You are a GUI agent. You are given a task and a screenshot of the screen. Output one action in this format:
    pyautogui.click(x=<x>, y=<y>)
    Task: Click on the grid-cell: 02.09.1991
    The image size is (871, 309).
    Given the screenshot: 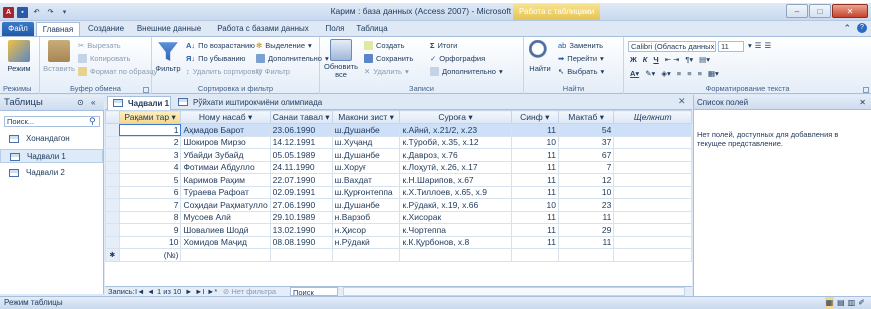 What is the action you would take?
    pyautogui.click(x=301, y=192)
    